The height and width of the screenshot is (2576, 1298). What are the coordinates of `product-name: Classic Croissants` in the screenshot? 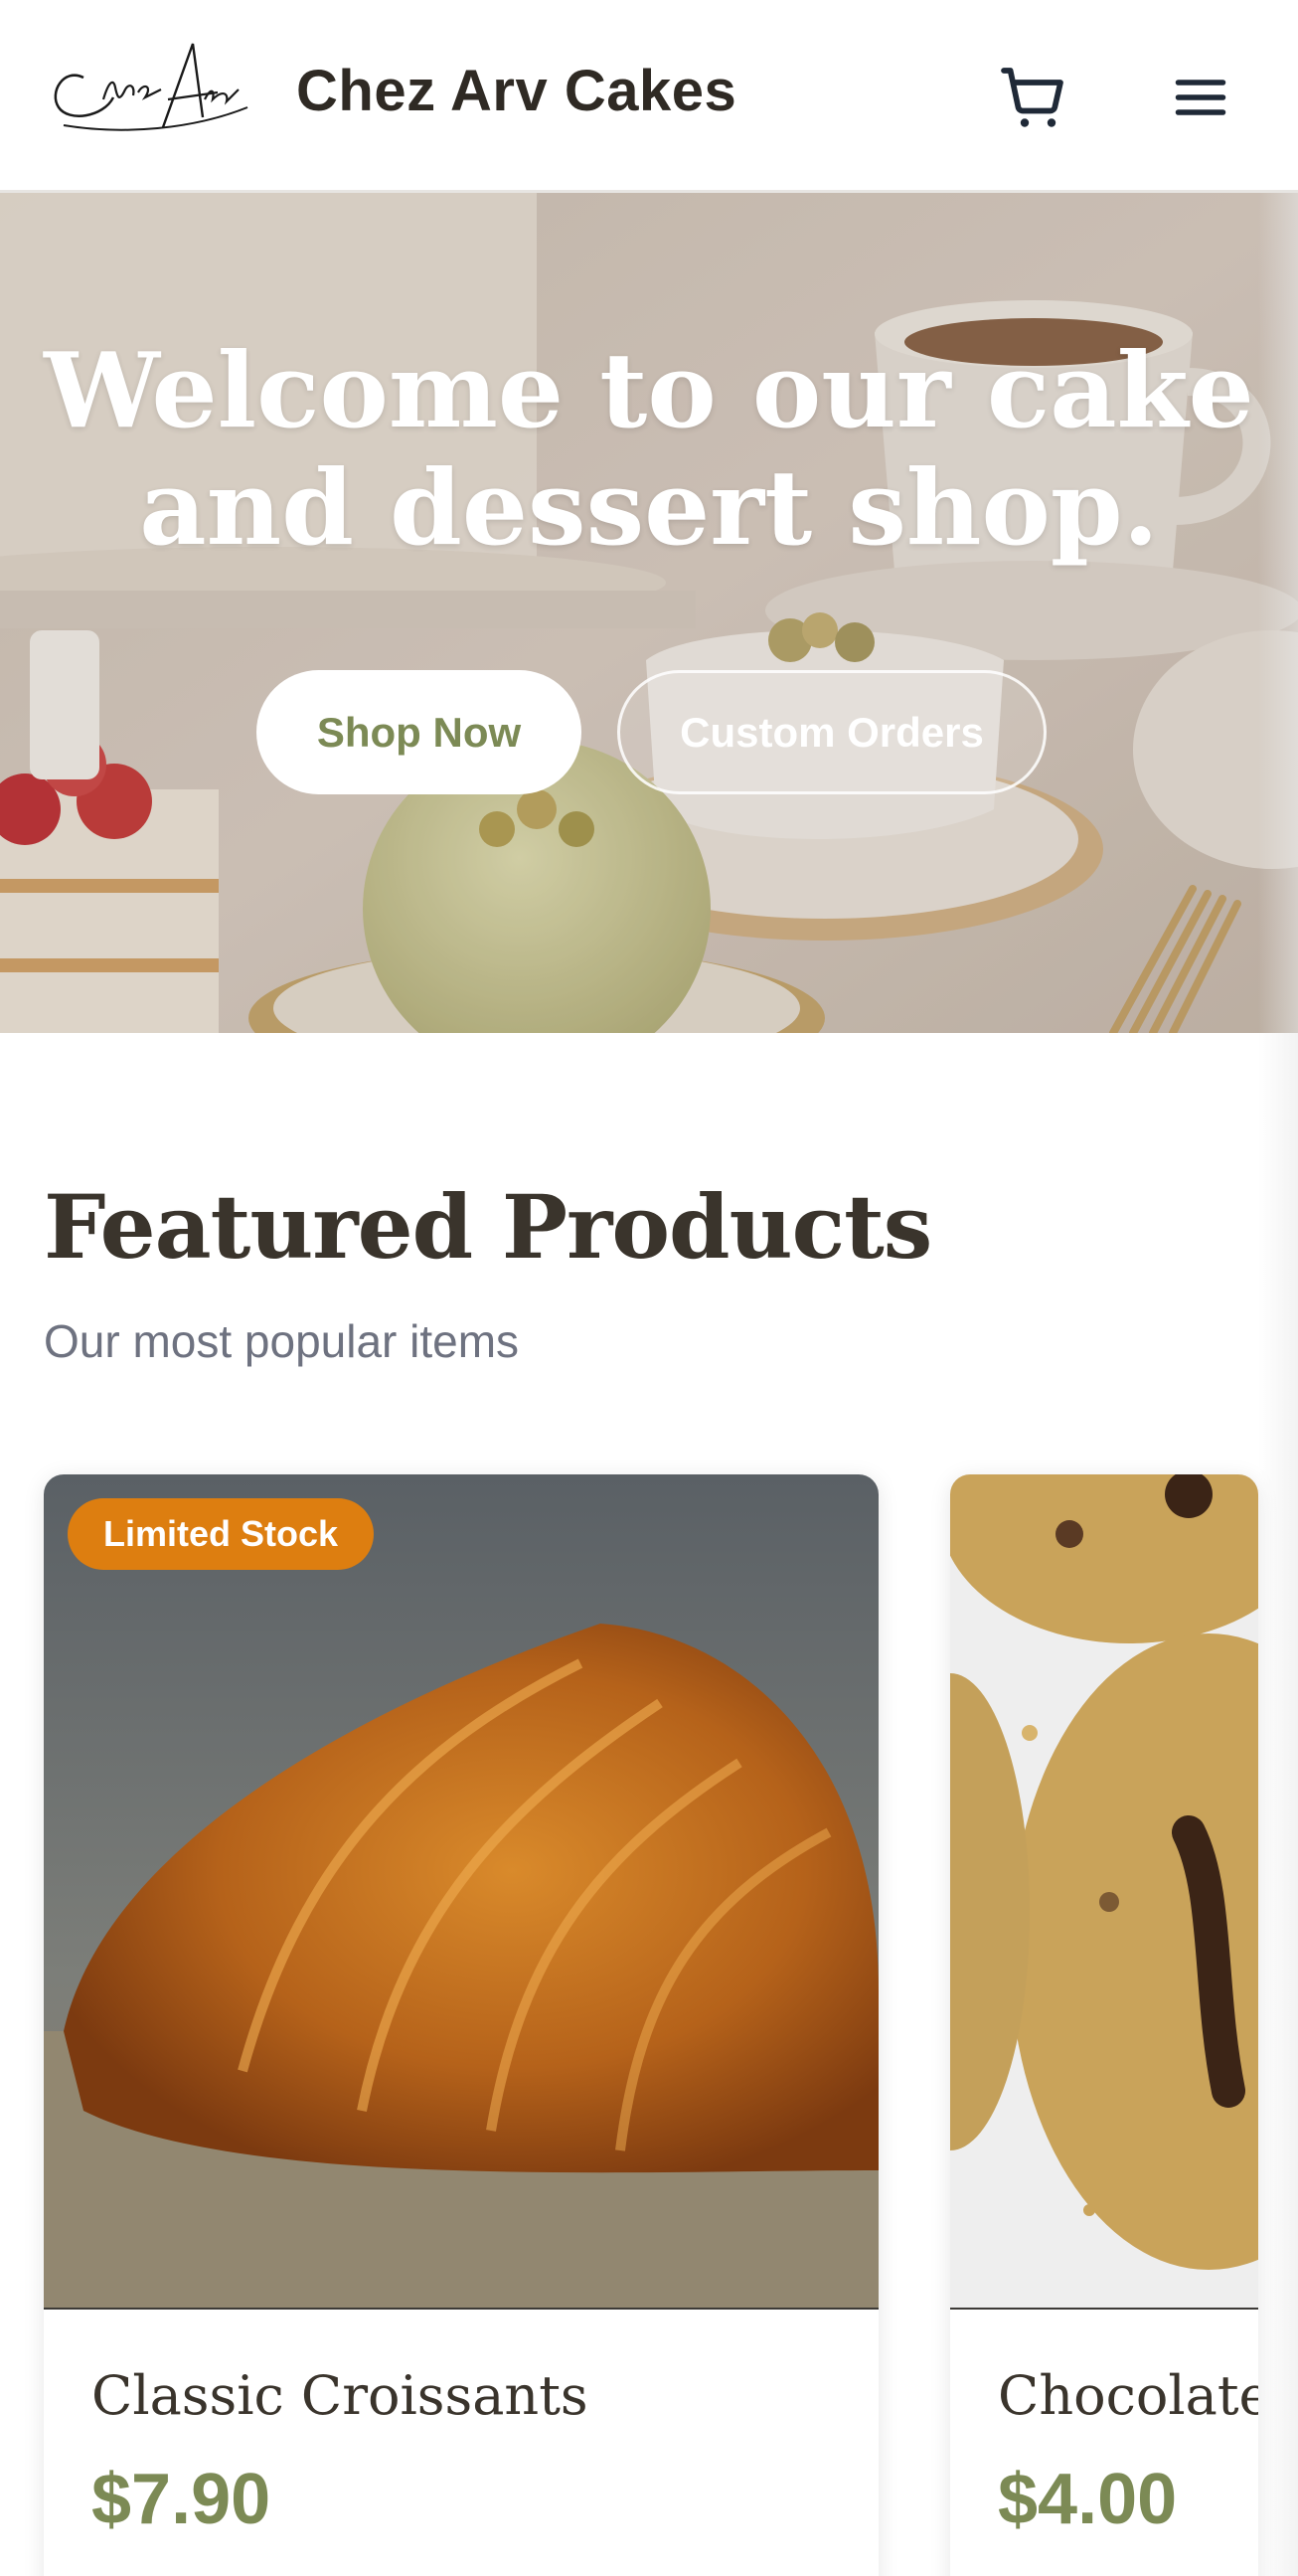 It's located at (339, 2395).